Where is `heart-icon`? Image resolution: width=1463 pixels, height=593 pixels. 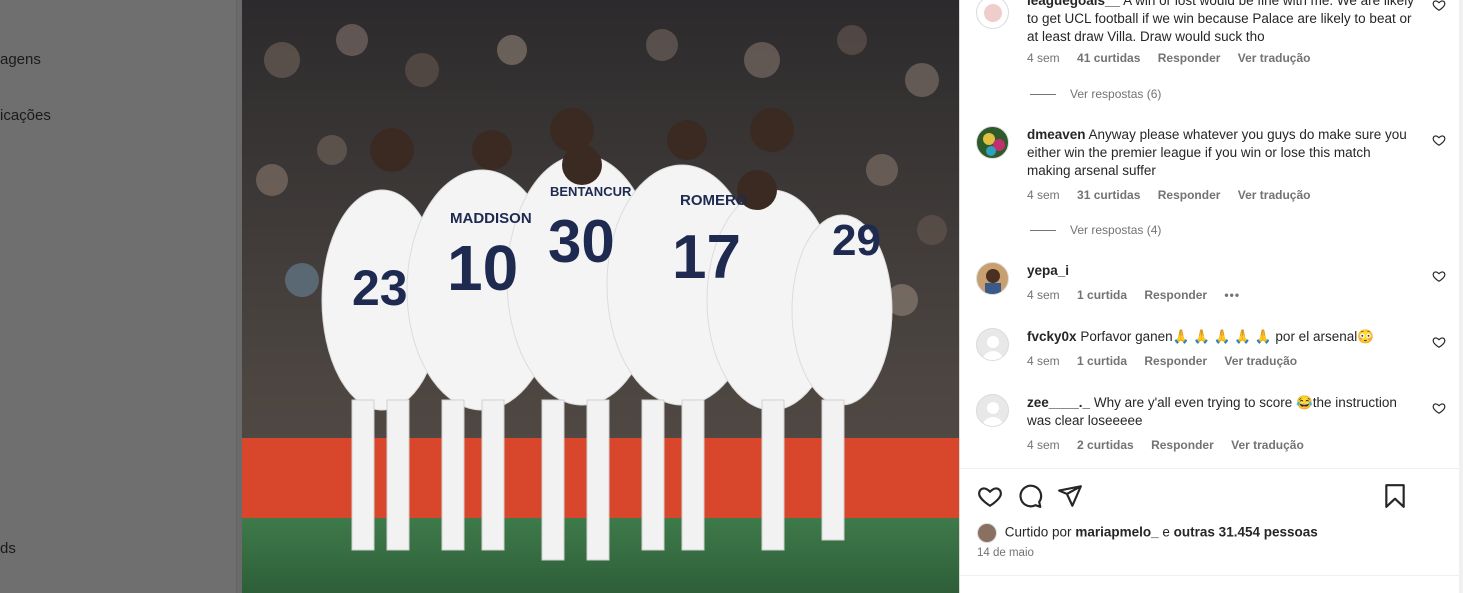 heart-icon is located at coordinates (990, 496).